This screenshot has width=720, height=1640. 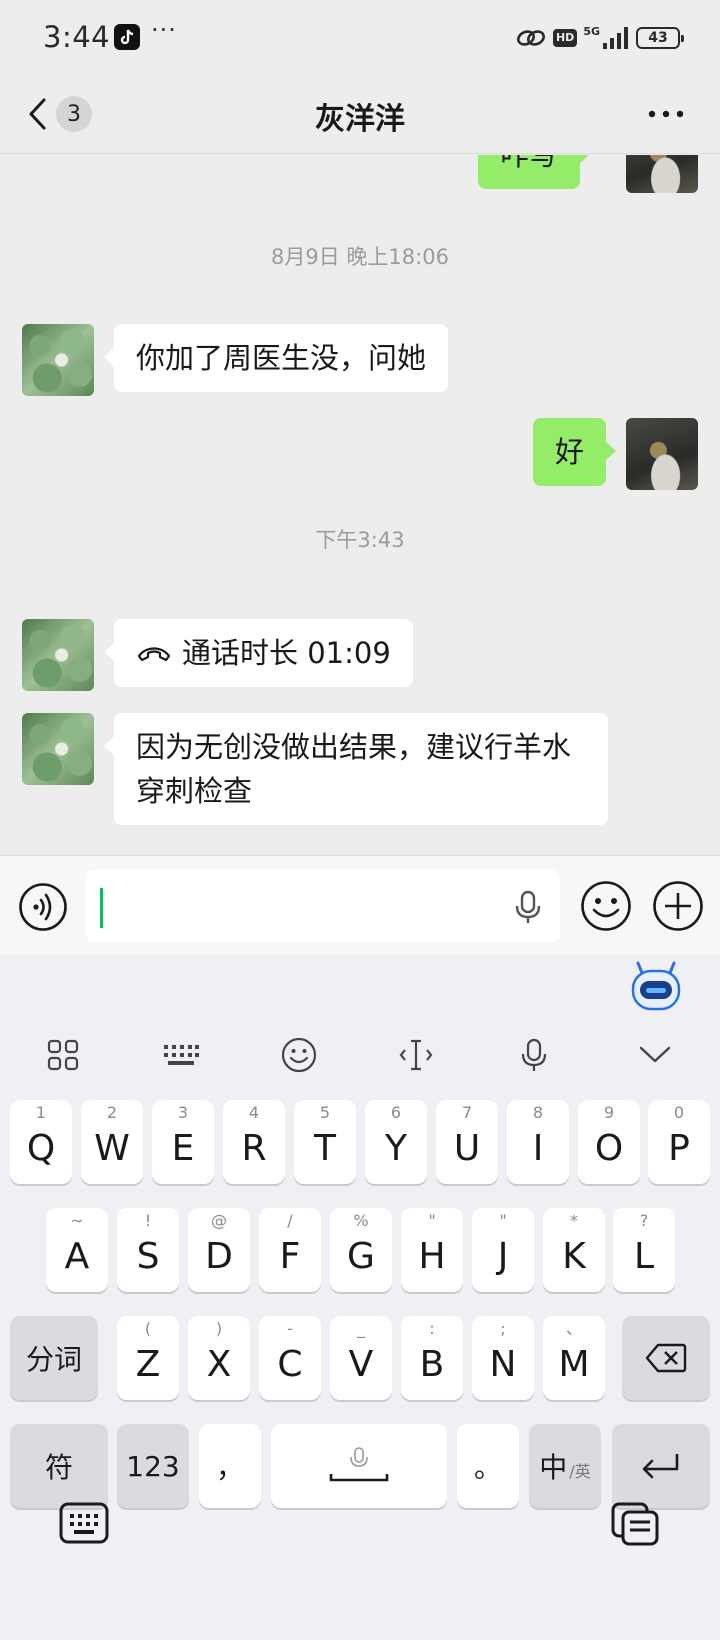 I want to click on space-key, so click(x=359, y=1466).